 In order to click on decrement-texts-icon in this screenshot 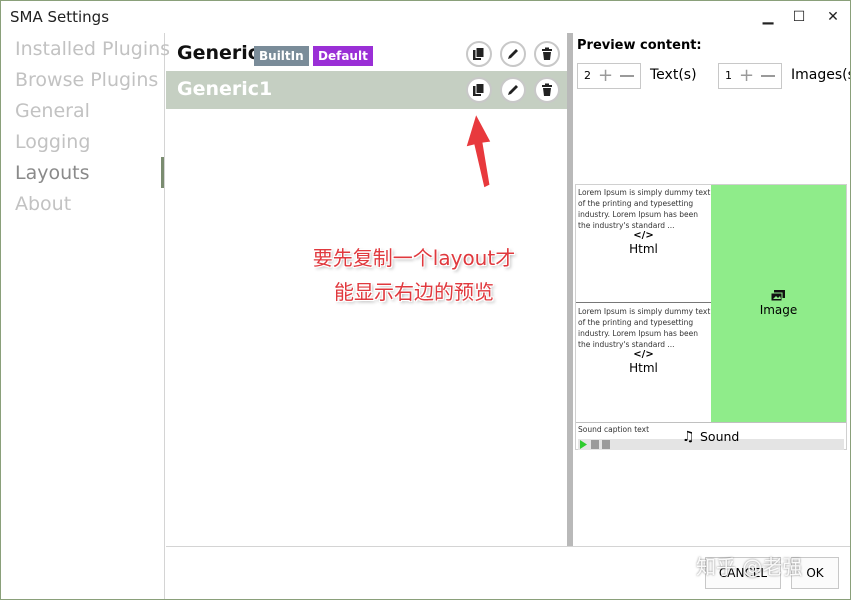, I will do `click(627, 76)`.